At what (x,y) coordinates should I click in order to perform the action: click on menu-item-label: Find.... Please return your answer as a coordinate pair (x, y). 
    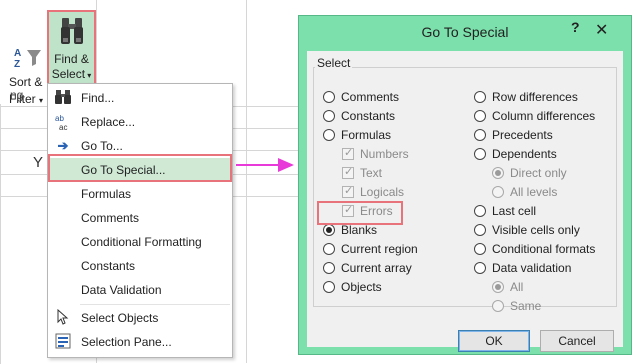
    Looking at the image, I should click on (98, 98).